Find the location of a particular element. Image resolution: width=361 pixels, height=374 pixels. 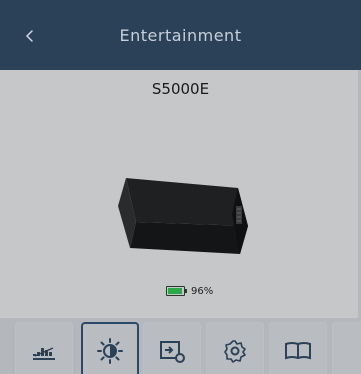

gear-icon is located at coordinates (235, 351).